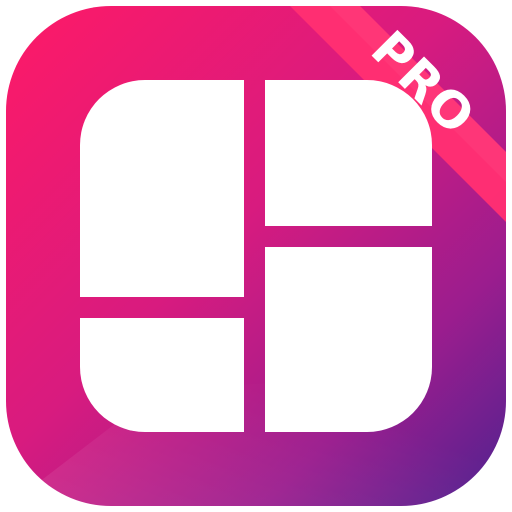 The image size is (512, 512). I want to click on collage-tile-top-left, so click(162, 188).